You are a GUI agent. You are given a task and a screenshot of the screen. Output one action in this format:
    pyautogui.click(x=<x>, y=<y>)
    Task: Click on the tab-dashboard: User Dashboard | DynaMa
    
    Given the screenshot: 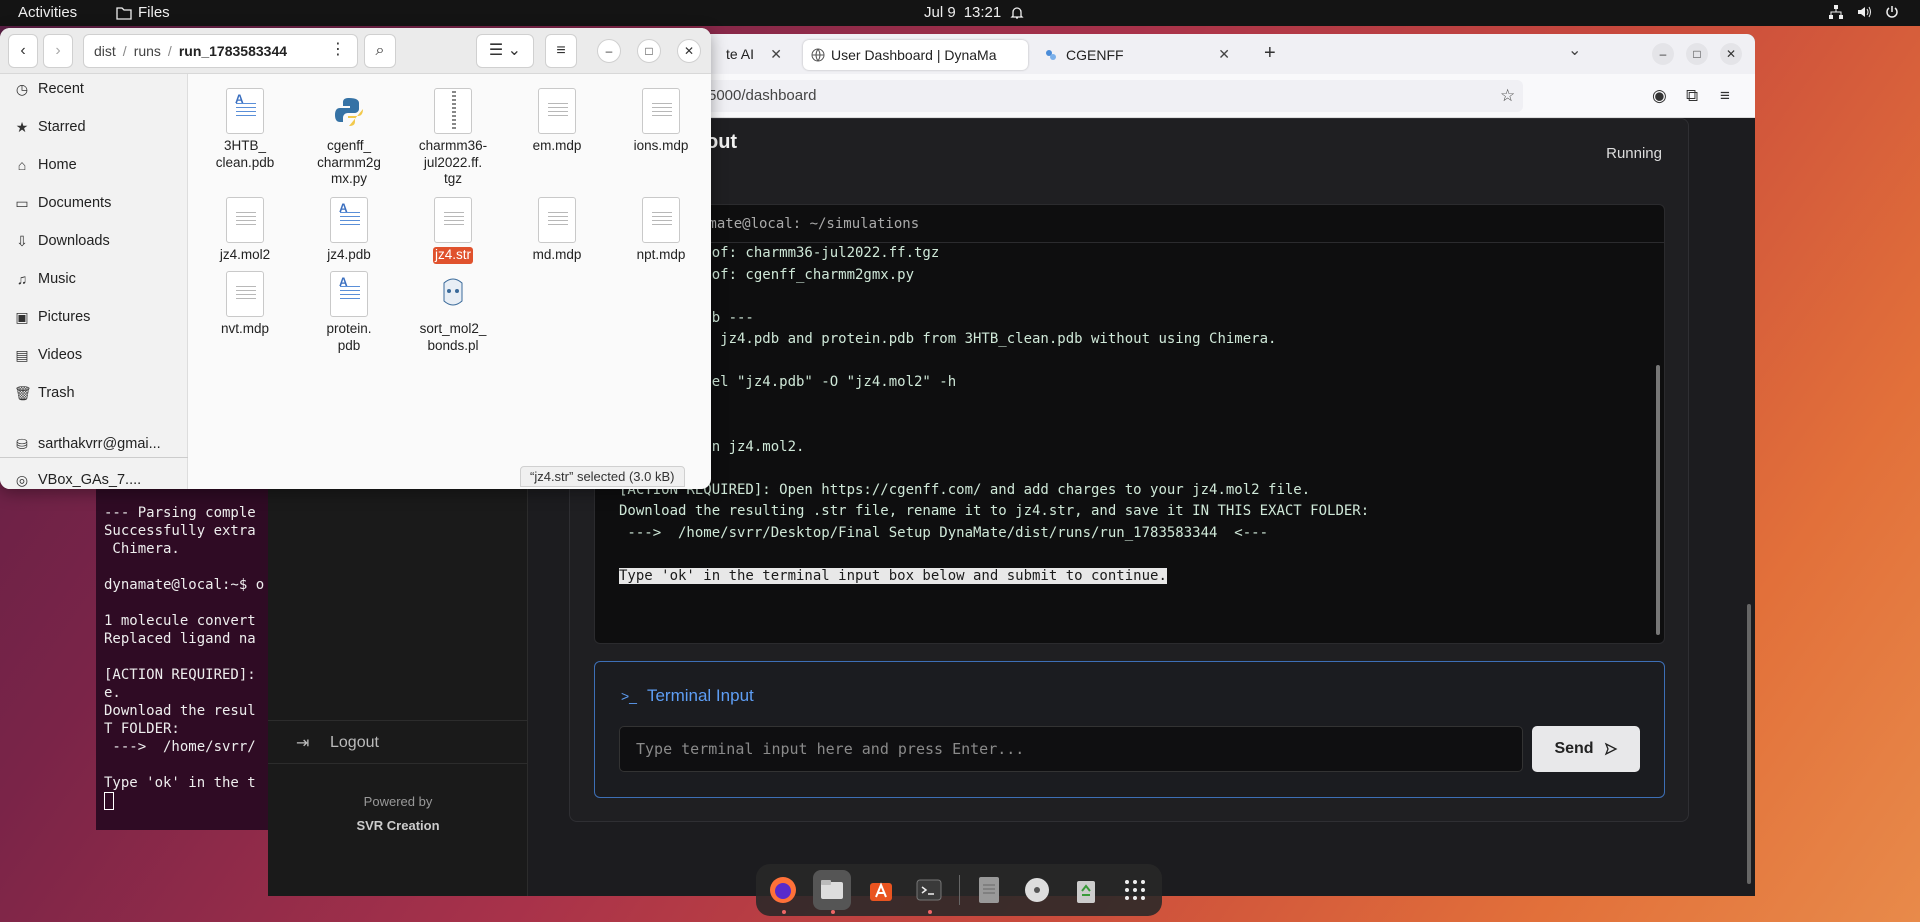 What is the action you would take?
    pyautogui.click(x=915, y=55)
    